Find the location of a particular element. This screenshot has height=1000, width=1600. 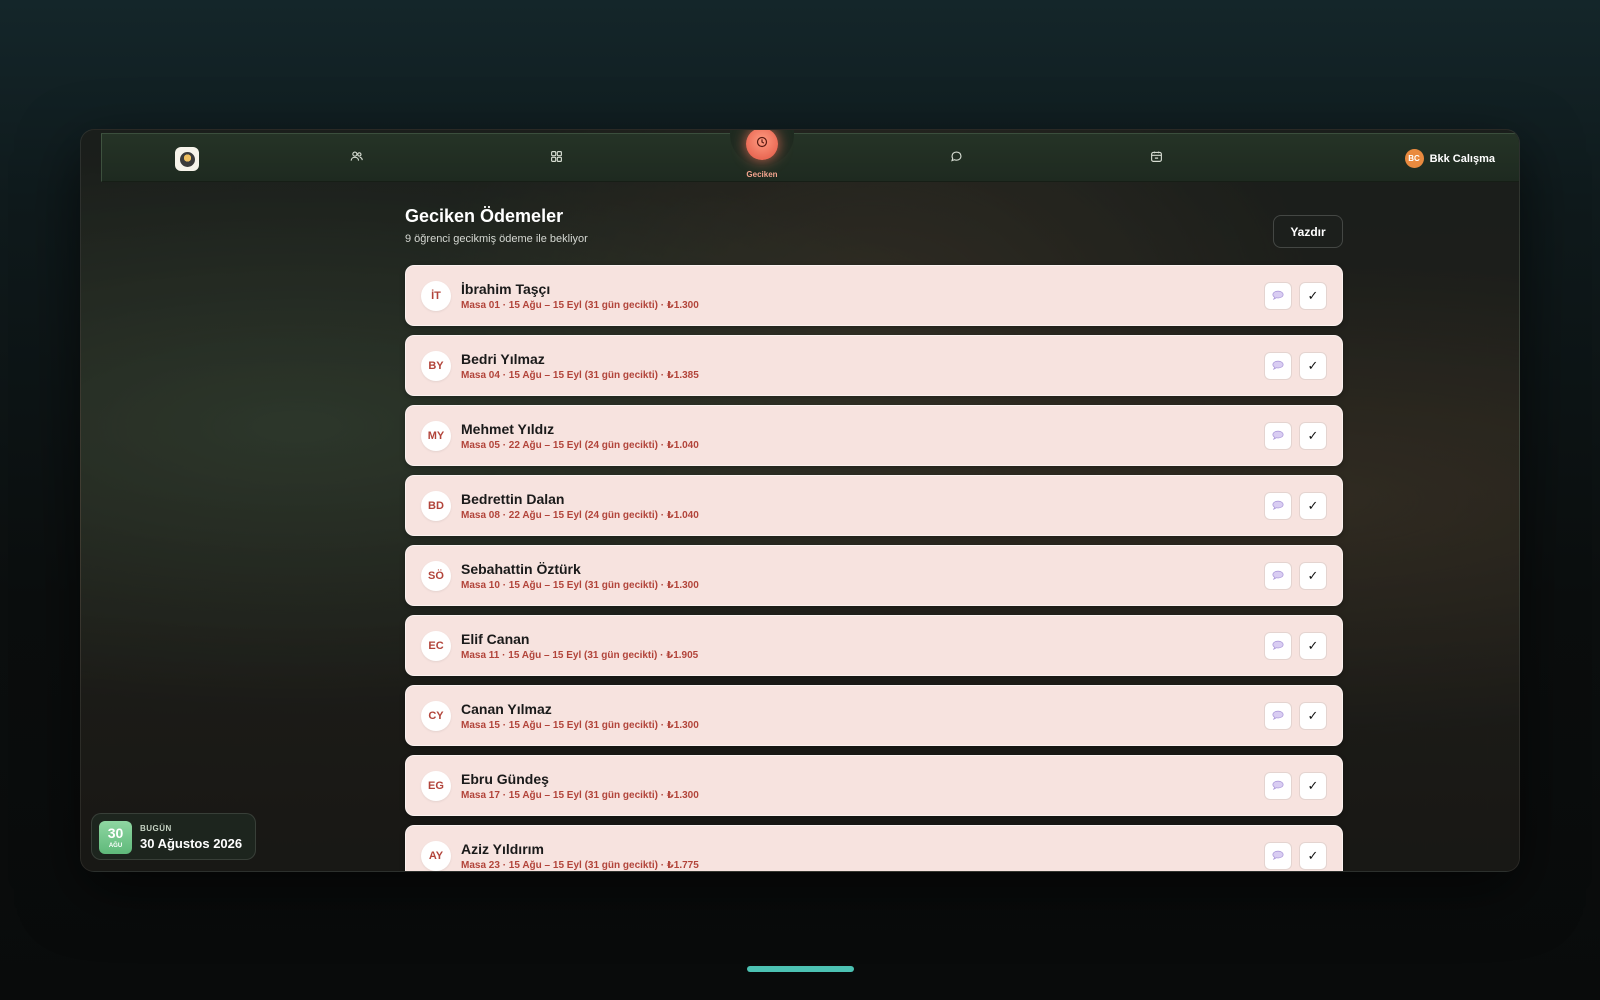

student-name: Aziz Yıldırım is located at coordinates (502, 849).